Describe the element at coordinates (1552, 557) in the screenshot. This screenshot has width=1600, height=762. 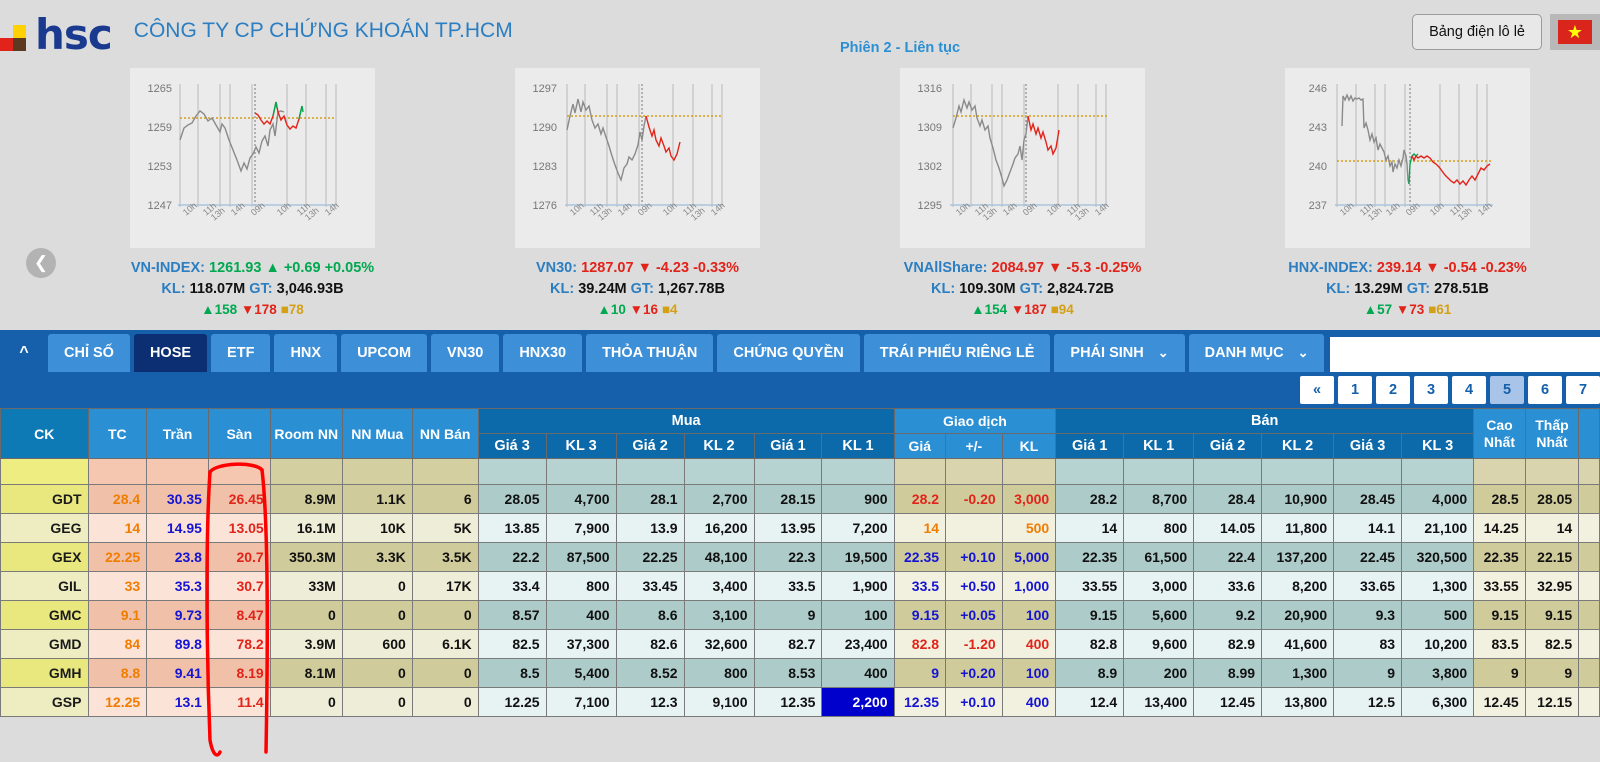
I see `cell-low: 22.15` at that location.